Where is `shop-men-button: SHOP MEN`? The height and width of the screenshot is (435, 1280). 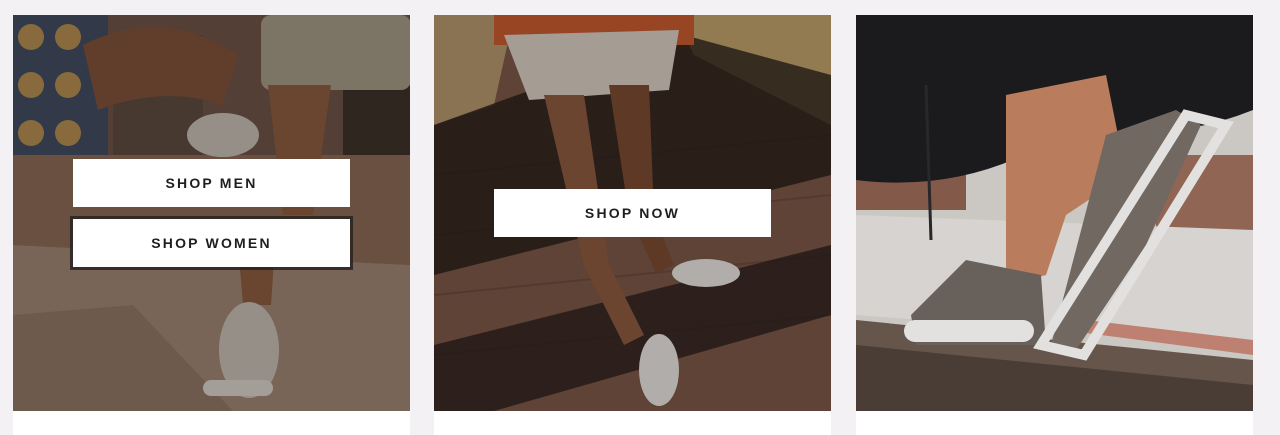 shop-men-button: SHOP MEN is located at coordinates (211, 183).